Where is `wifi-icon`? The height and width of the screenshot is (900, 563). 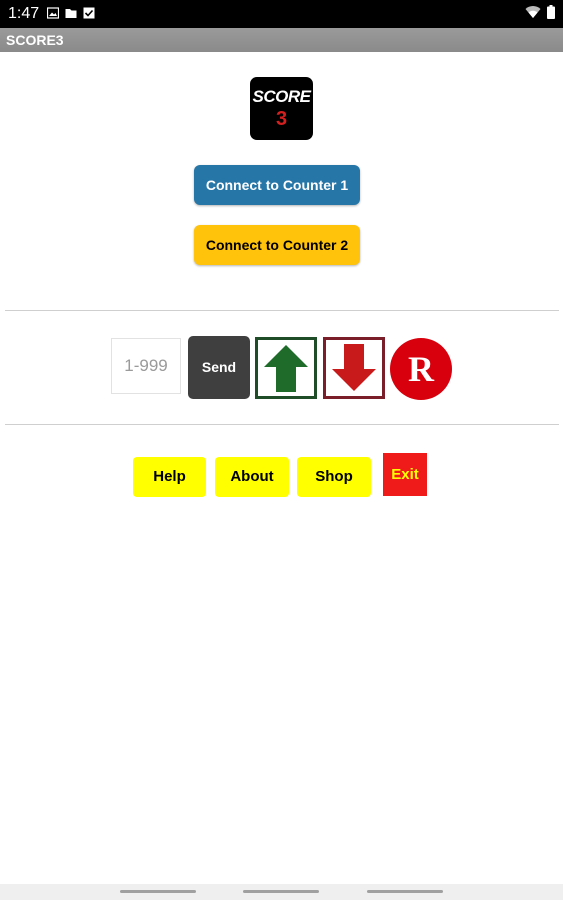
wifi-icon is located at coordinates (533, 12).